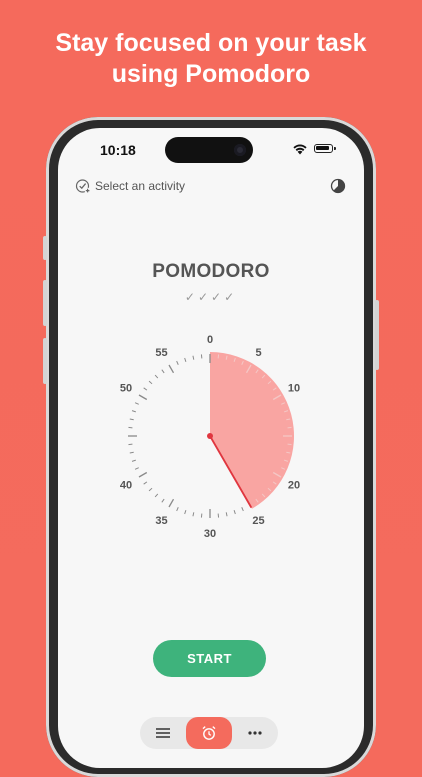 This screenshot has width=422, height=777. Describe the element at coordinates (161, 521) in the screenshot. I see `dial-label: 35` at that location.